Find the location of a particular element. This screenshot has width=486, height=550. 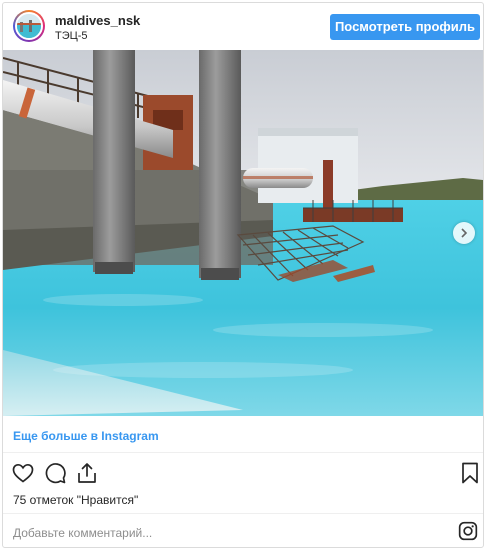

more-on-instagram-link: Еще больше в Instagram is located at coordinates (86, 436).